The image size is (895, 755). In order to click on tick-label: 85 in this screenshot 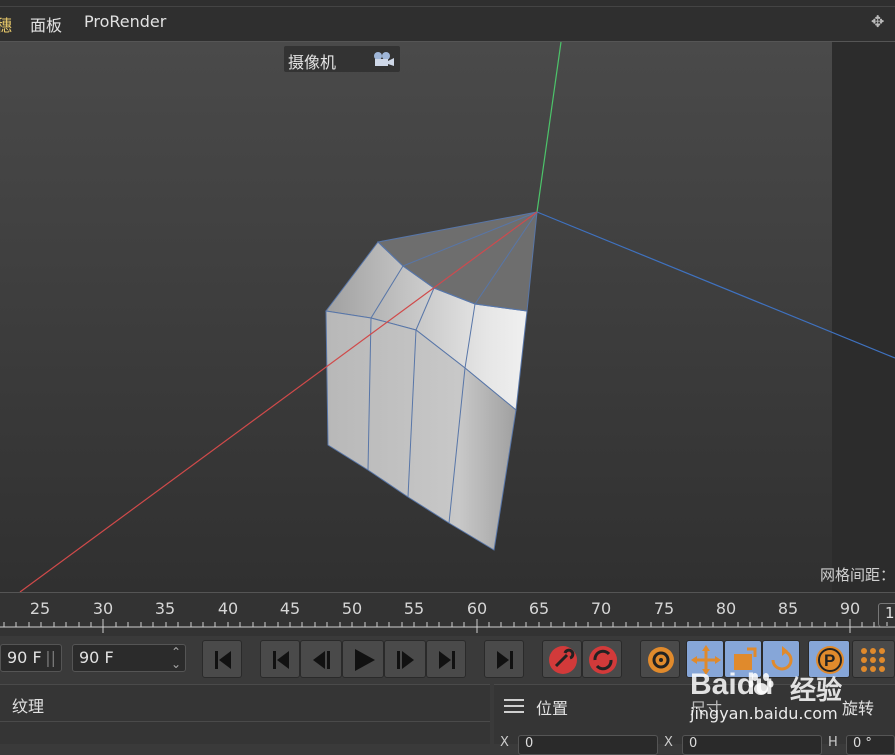, I will do `click(788, 608)`.